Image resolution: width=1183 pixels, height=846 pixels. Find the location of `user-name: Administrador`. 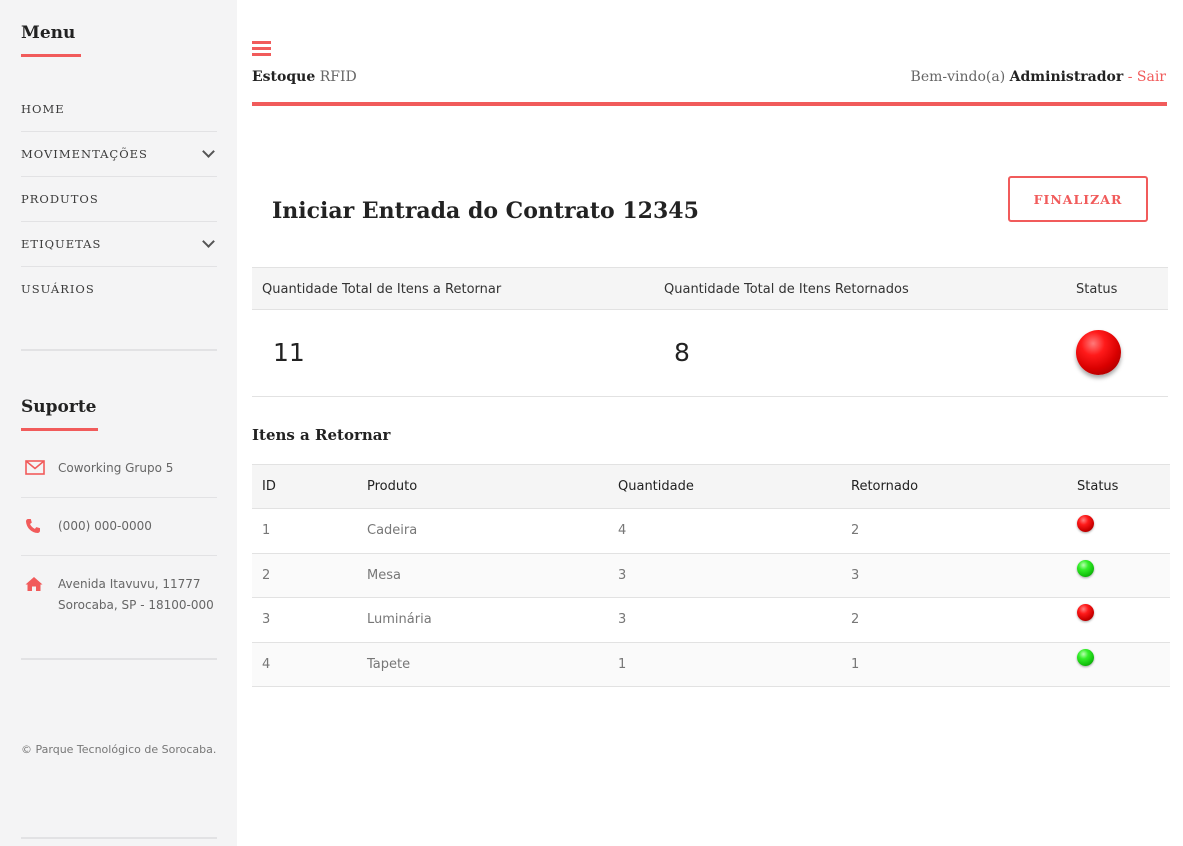

user-name: Administrador is located at coordinates (1066, 77).